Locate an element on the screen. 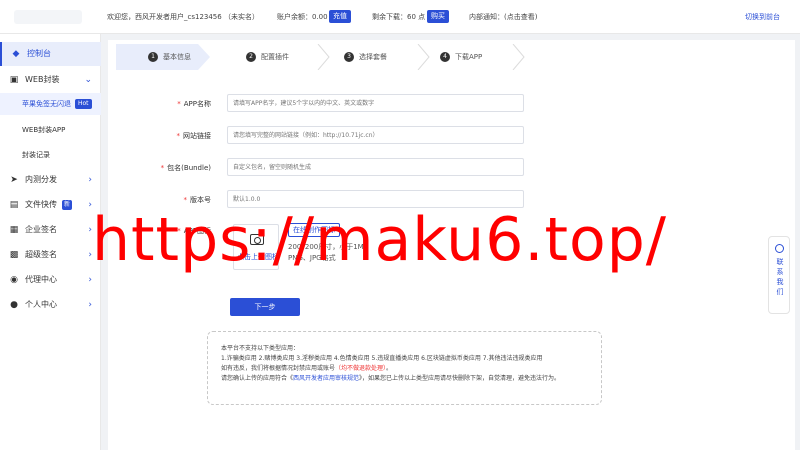 Image resolution: width=800 pixels, height=450 pixels. notice-line: 本平台不支持以下类型应用： is located at coordinates (260, 348).